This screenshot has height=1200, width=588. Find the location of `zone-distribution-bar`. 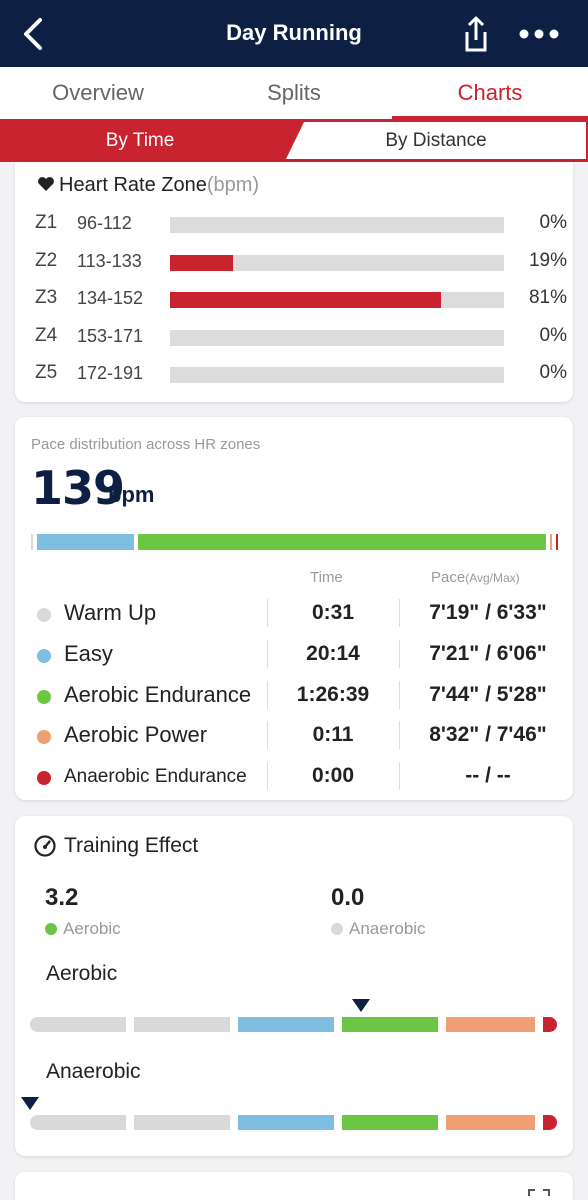

zone-distribution-bar is located at coordinates (294, 542).